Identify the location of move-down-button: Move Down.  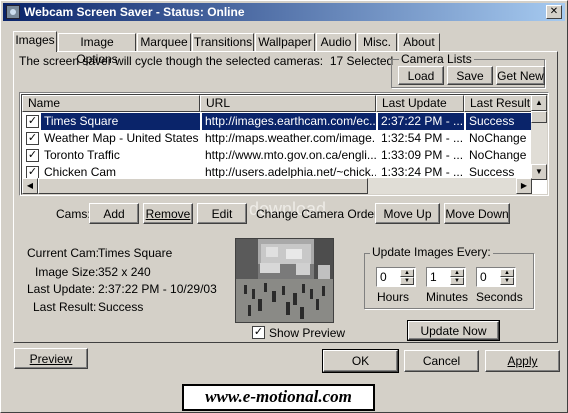
(477, 213).